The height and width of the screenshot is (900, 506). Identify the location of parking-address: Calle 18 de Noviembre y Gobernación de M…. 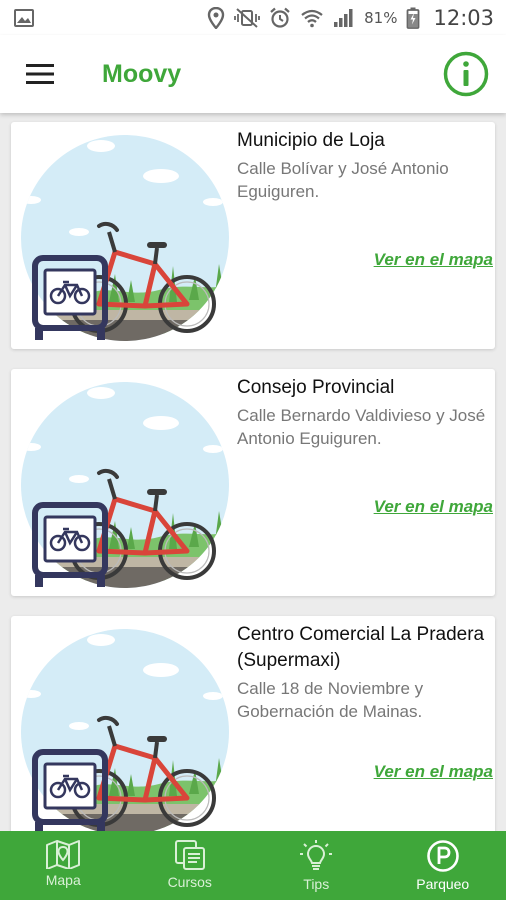
(330, 700).